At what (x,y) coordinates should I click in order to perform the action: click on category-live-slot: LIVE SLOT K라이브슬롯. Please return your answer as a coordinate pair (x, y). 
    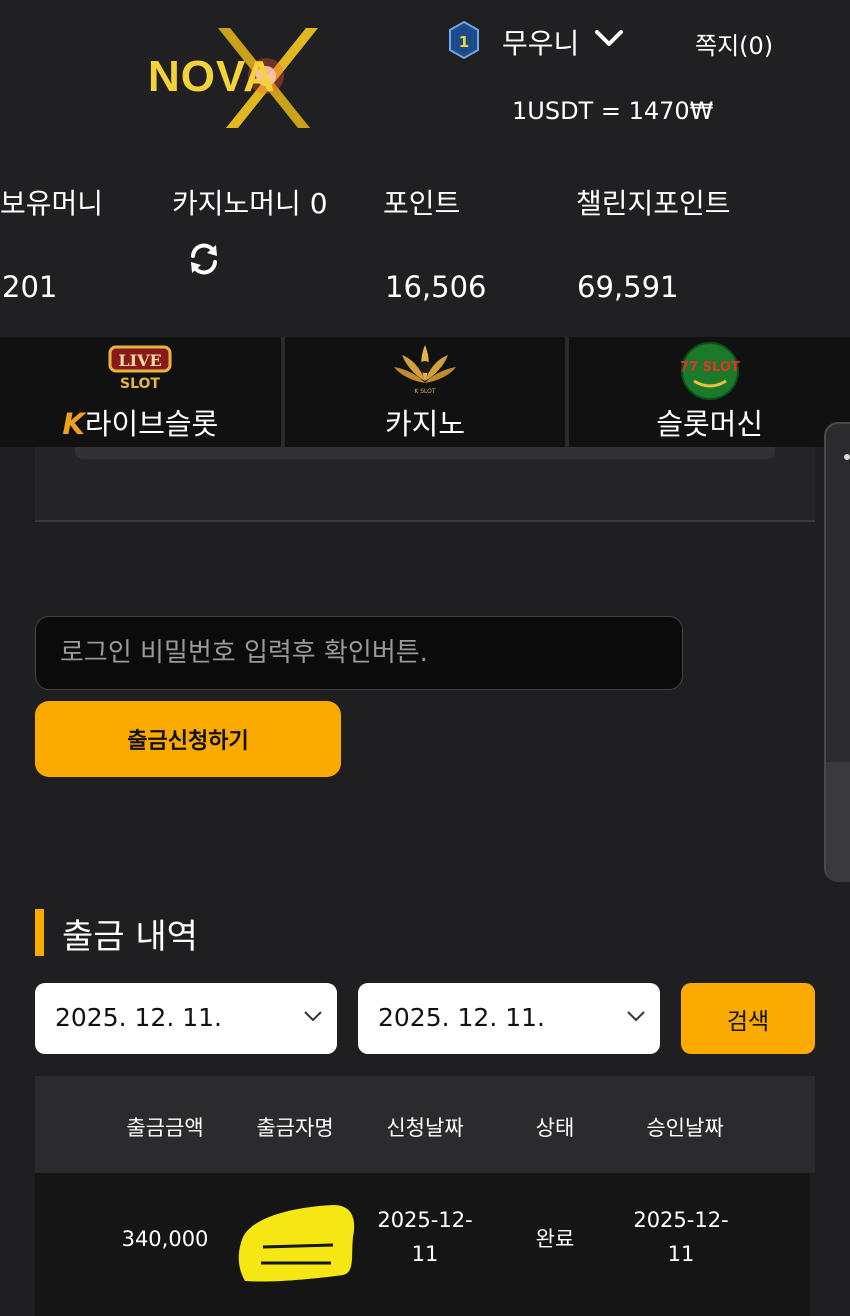
    Looking at the image, I should click on (142, 392).